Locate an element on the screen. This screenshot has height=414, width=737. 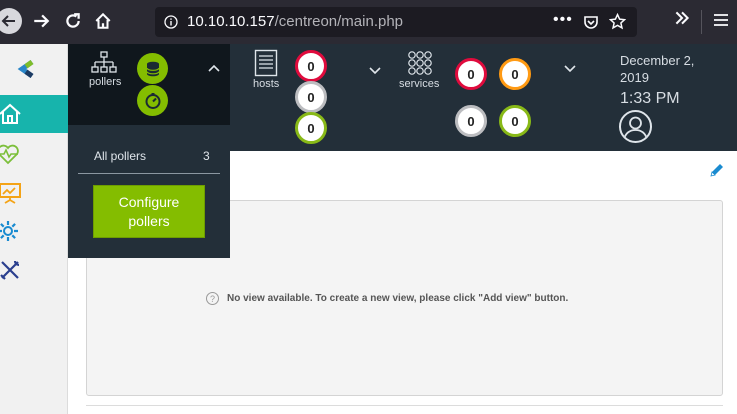
panel-bottom-divider is located at coordinates (404, 405).